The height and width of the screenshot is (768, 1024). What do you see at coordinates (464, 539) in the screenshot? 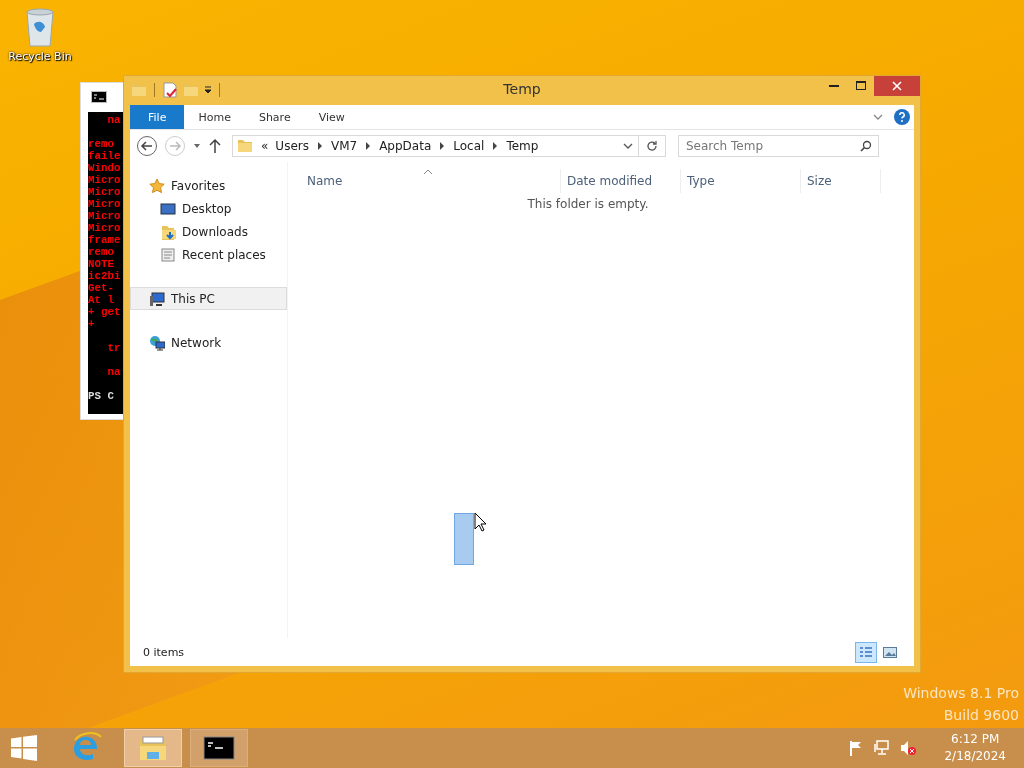
I see `selection-rectangle` at bounding box center [464, 539].